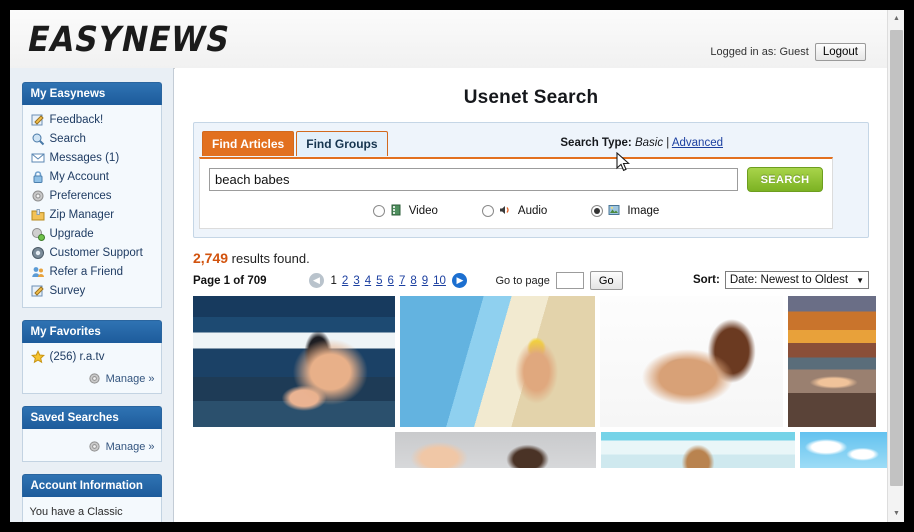  I want to click on manage-label: Manage », so click(130, 447).